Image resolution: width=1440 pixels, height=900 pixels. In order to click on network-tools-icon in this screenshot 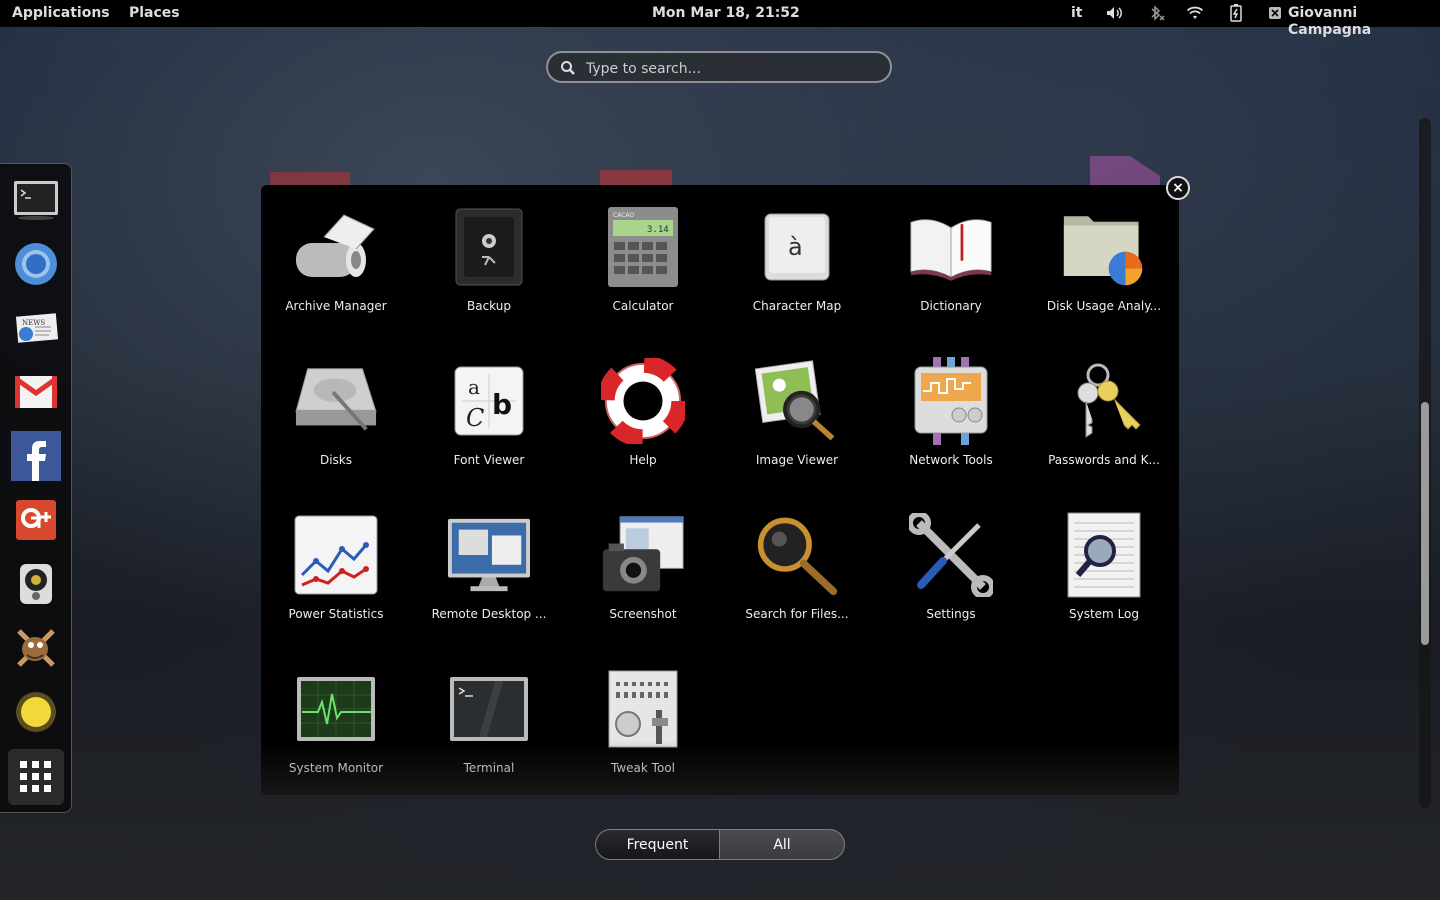, I will do `click(951, 401)`.